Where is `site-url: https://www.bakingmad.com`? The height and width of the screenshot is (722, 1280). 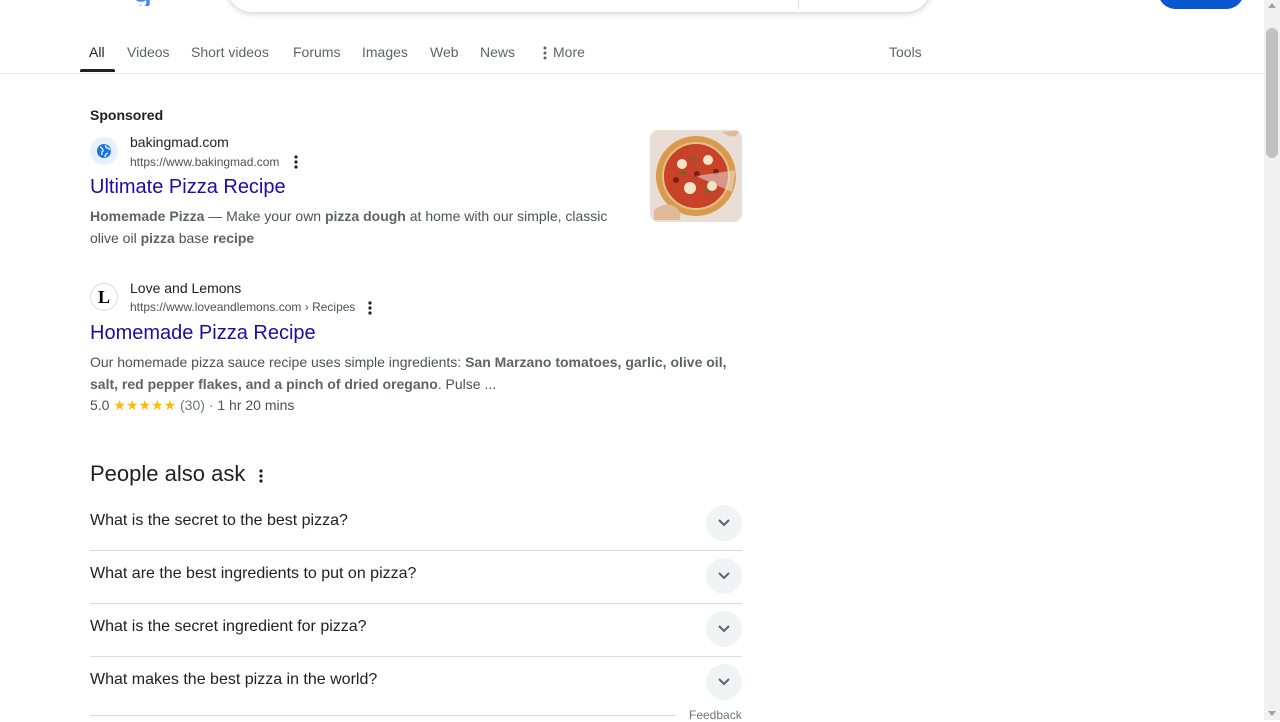
site-url: https://www.bakingmad.com is located at coordinates (204, 162).